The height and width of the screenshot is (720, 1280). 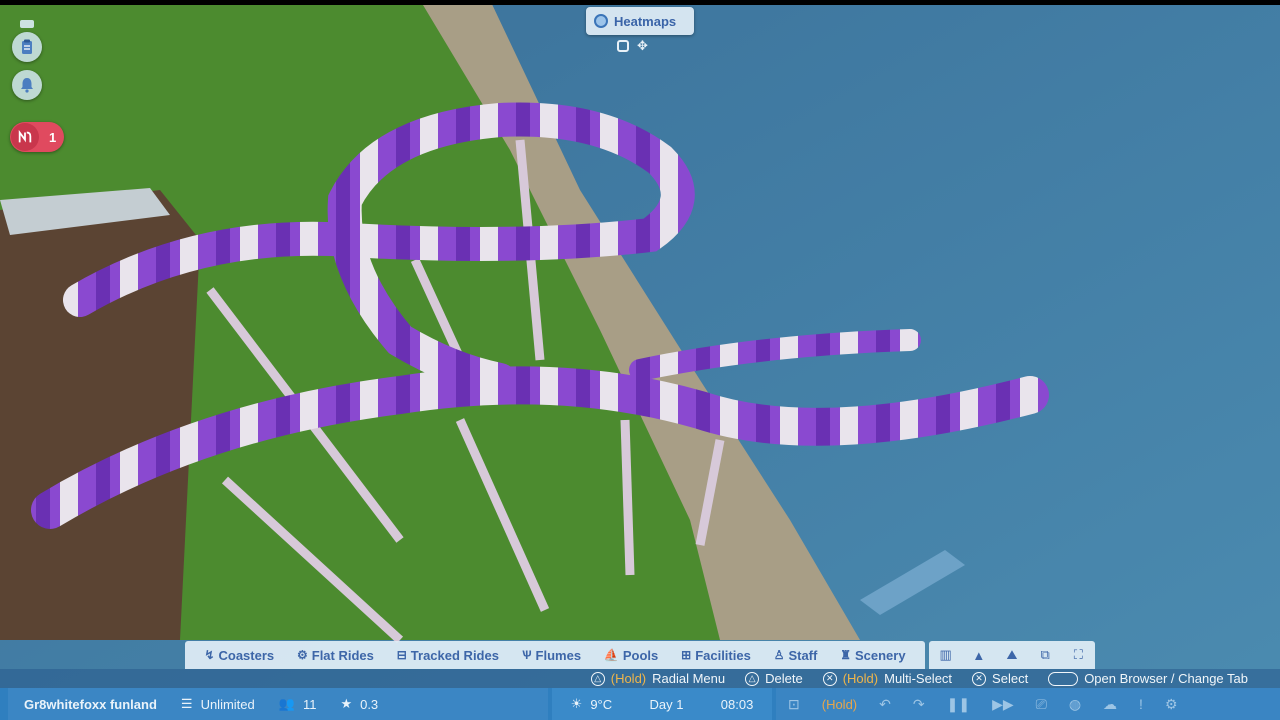 I want to click on pool-icon: ⛵, so click(x=611, y=655).